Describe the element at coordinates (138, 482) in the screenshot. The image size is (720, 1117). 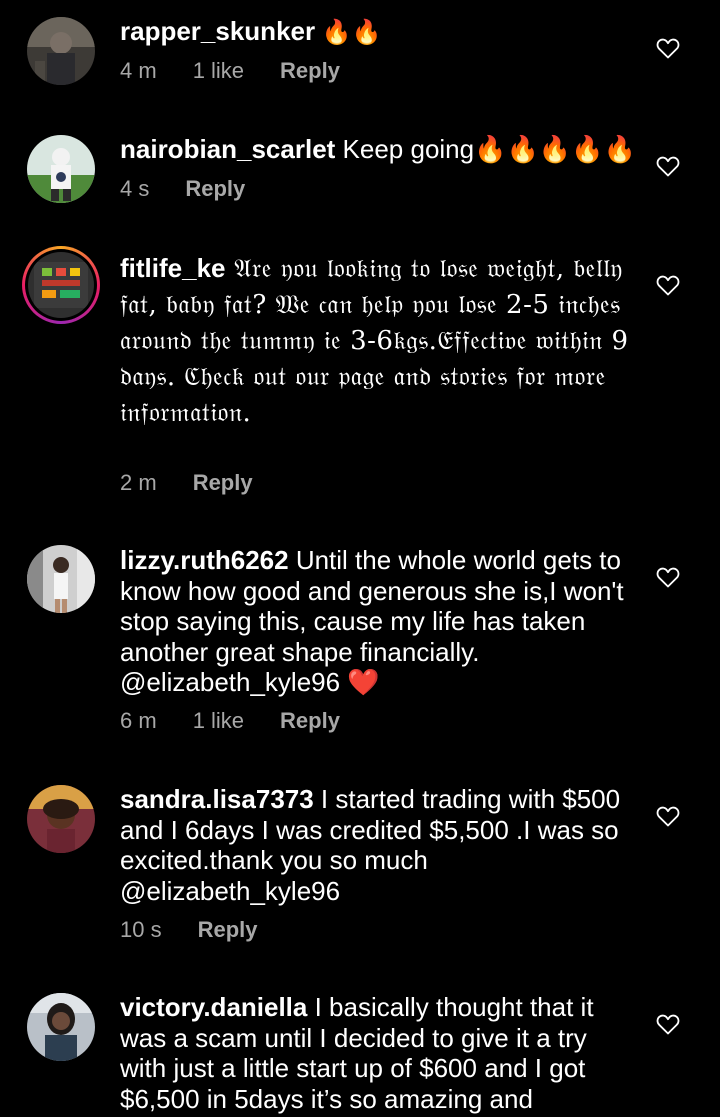
I see `comment-time: 2 m` at that location.